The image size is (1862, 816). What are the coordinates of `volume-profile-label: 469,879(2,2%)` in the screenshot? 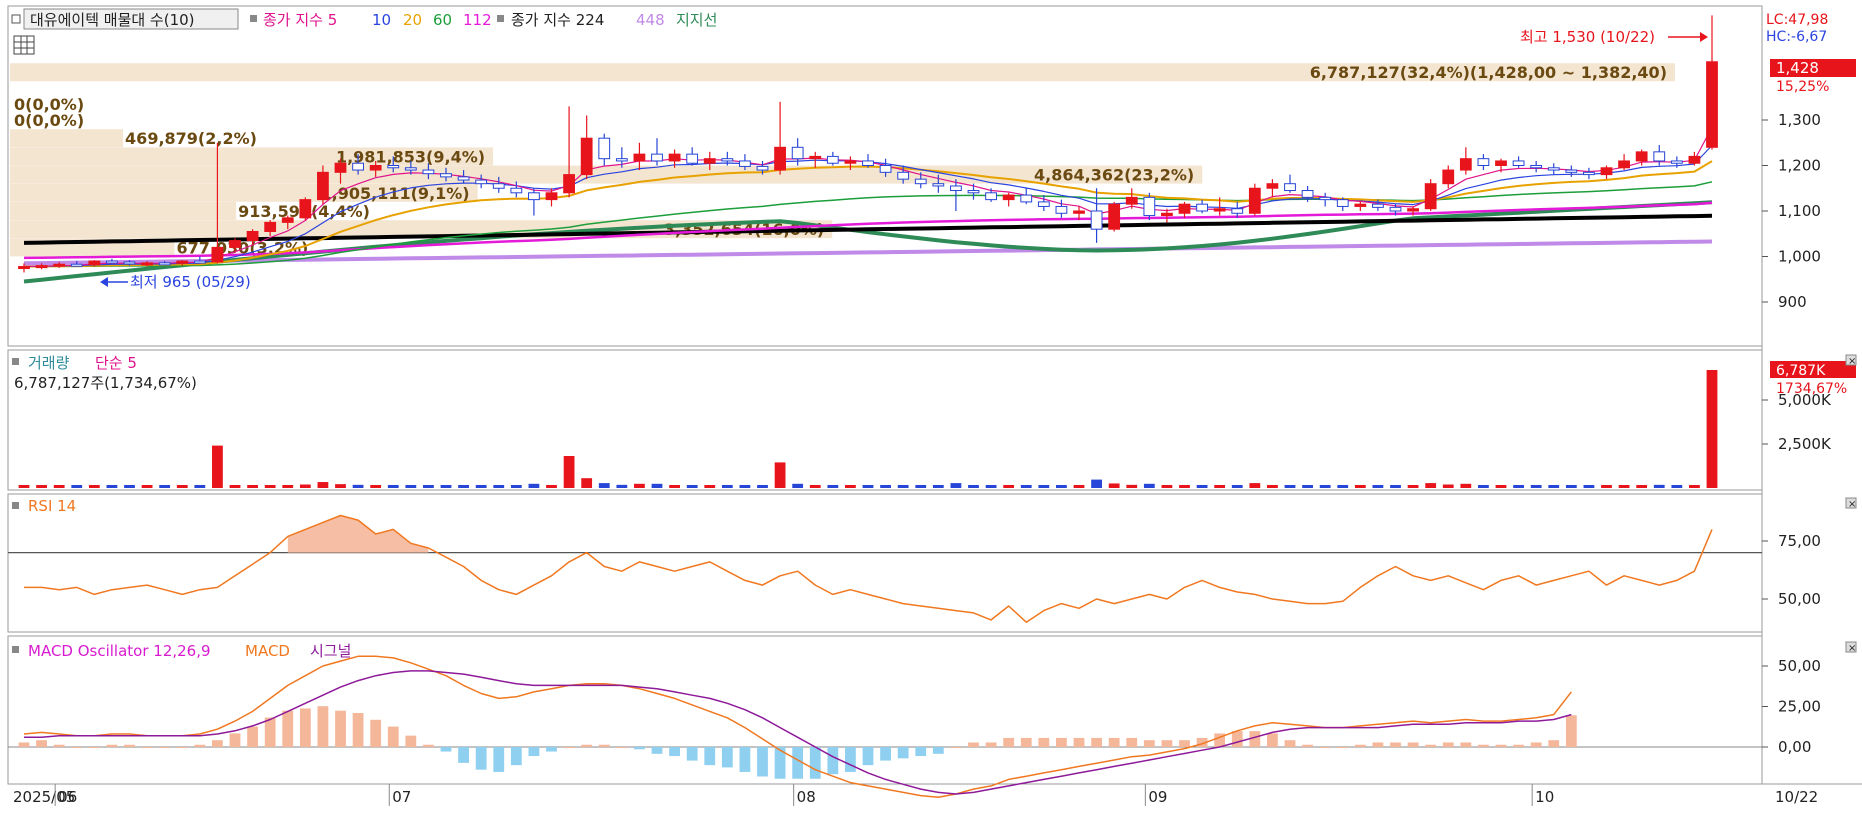 It's located at (191, 138).